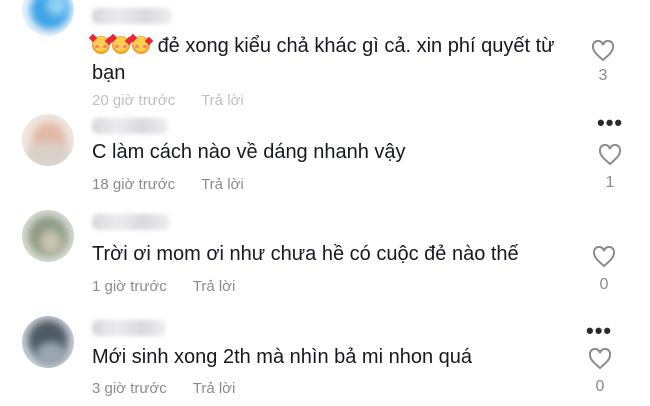 The width and height of the screenshot is (650, 406). Describe the element at coordinates (603, 75) in the screenshot. I see `like-count: 3` at that location.